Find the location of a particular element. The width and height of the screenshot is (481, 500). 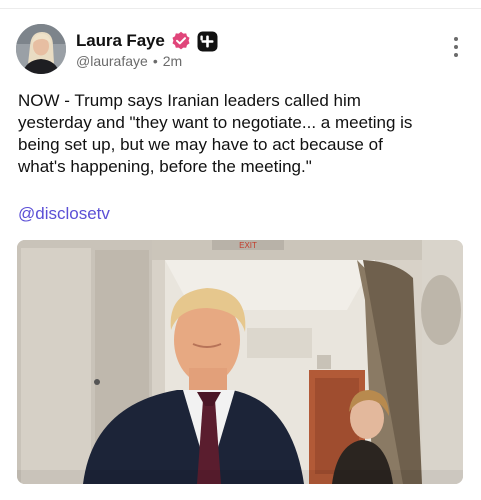

avatar is located at coordinates (41, 49).